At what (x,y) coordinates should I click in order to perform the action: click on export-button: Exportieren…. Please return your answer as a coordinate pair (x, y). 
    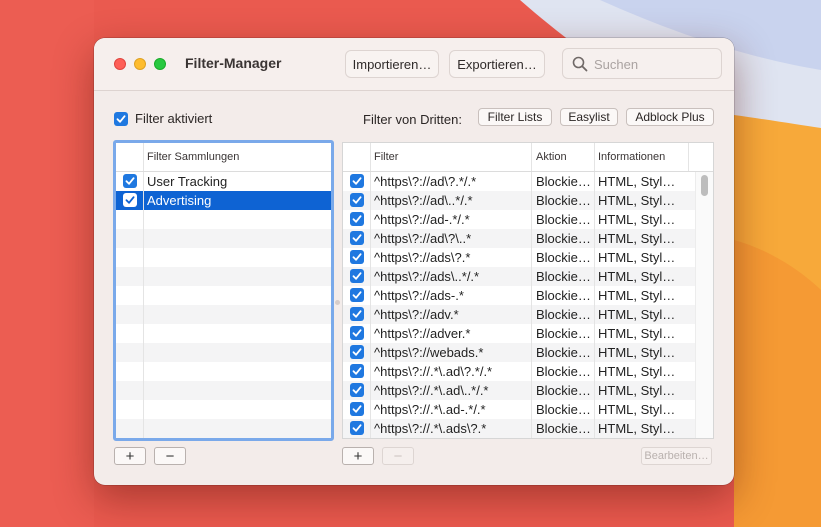
    Looking at the image, I should click on (497, 64).